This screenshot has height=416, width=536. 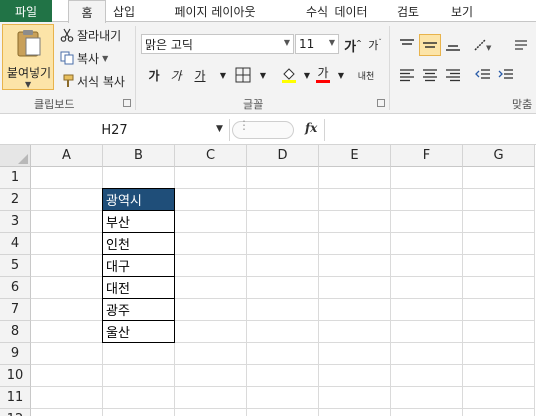 I want to click on cell-d7, so click(x=283, y=310).